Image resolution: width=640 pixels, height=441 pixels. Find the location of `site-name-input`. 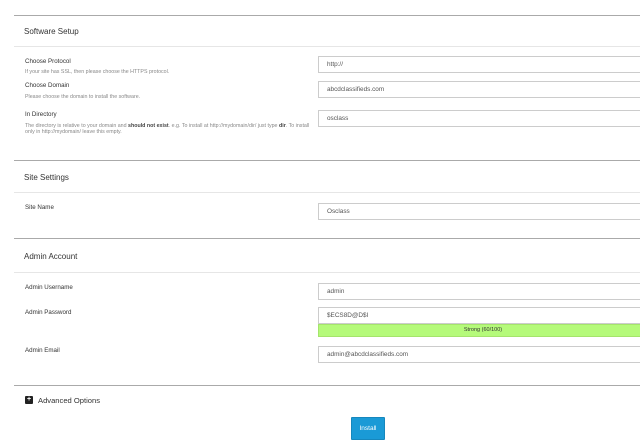

site-name-input is located at coordinates (479, 211).